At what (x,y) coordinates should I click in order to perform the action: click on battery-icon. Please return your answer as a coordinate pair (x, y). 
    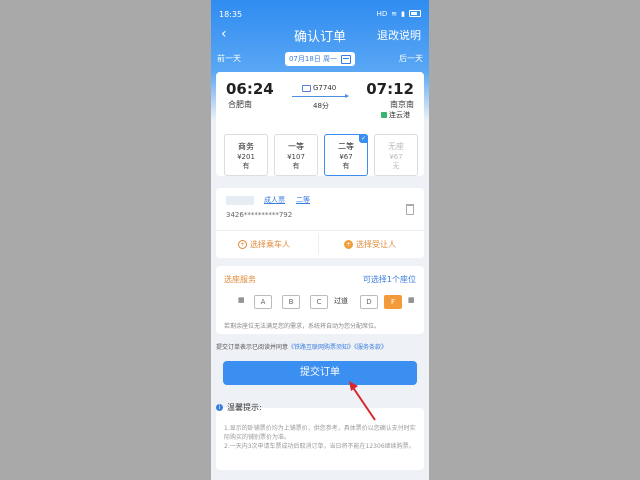
    Looking at the image, I should click on (415, 13).